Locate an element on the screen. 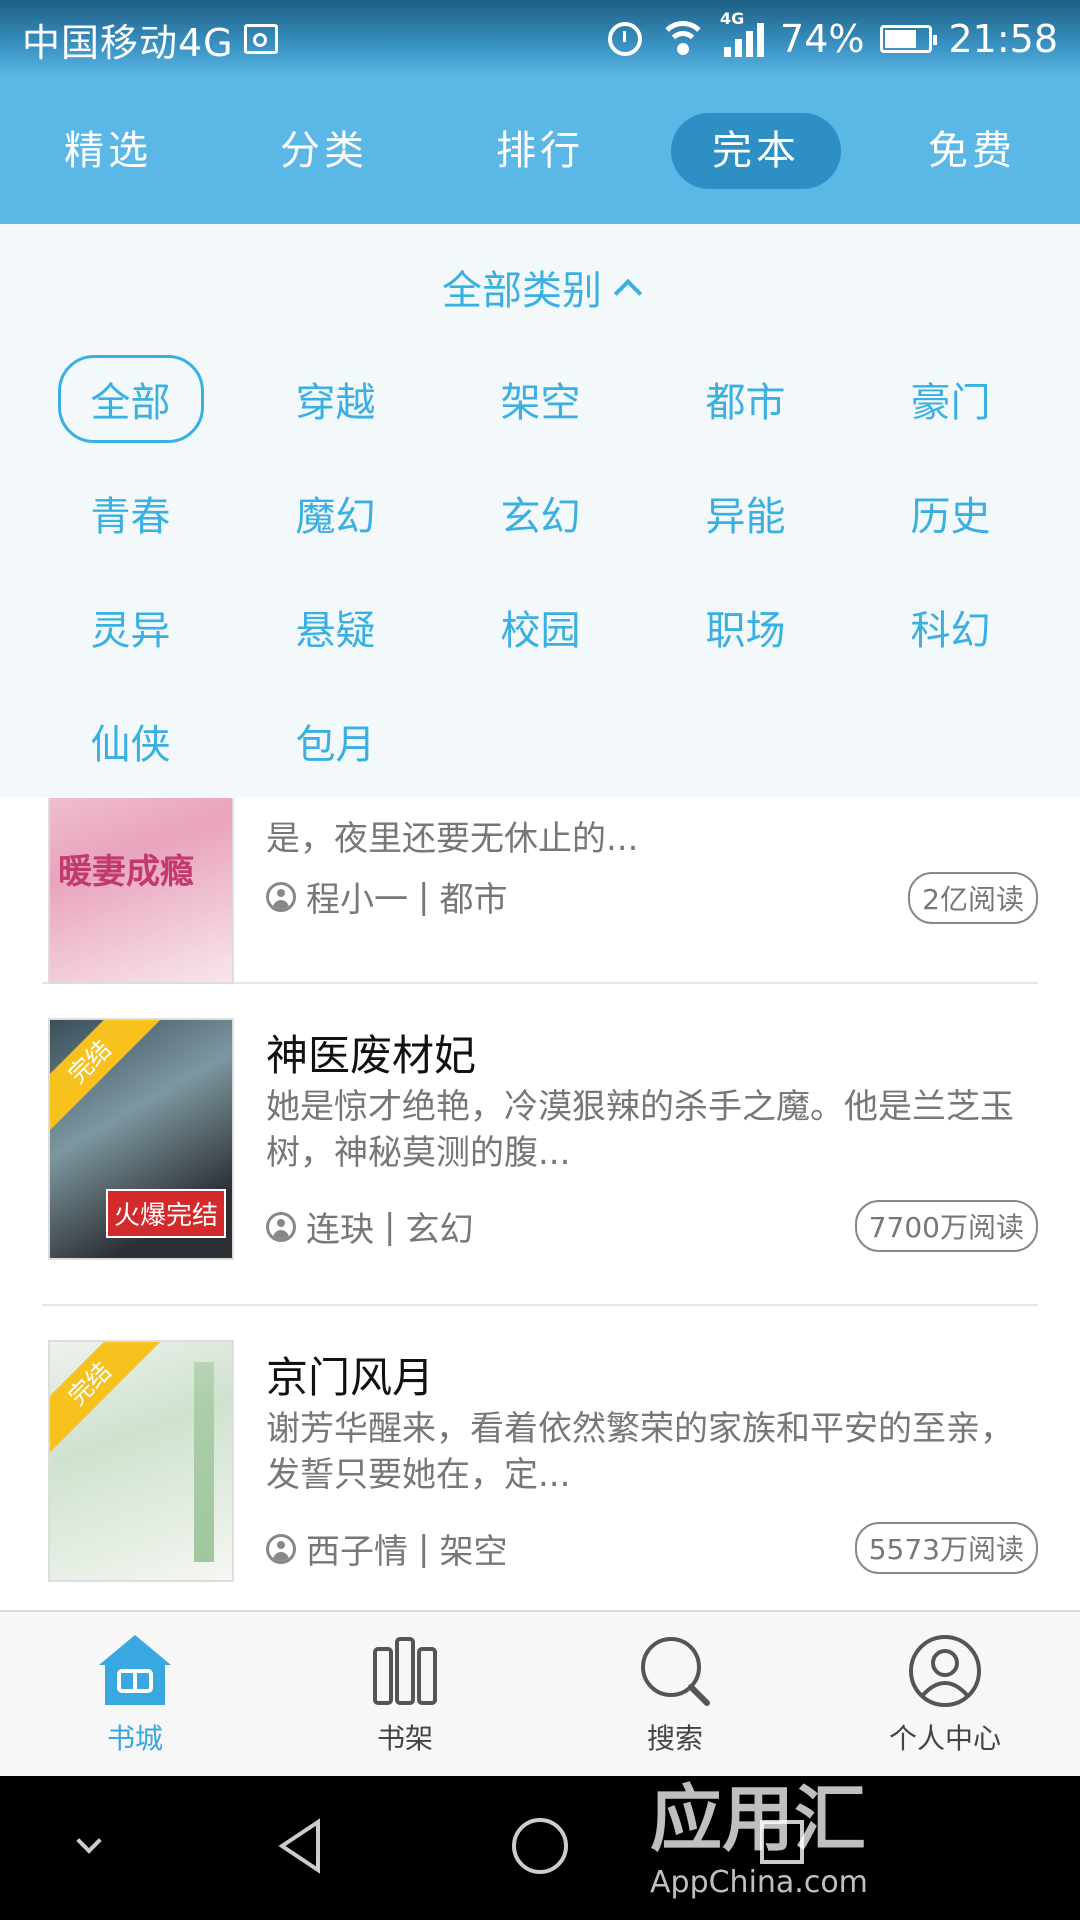 The height and width of the screenshot is (1920, 1080). category-option: 穿越 is located at coordinates (335, 399).